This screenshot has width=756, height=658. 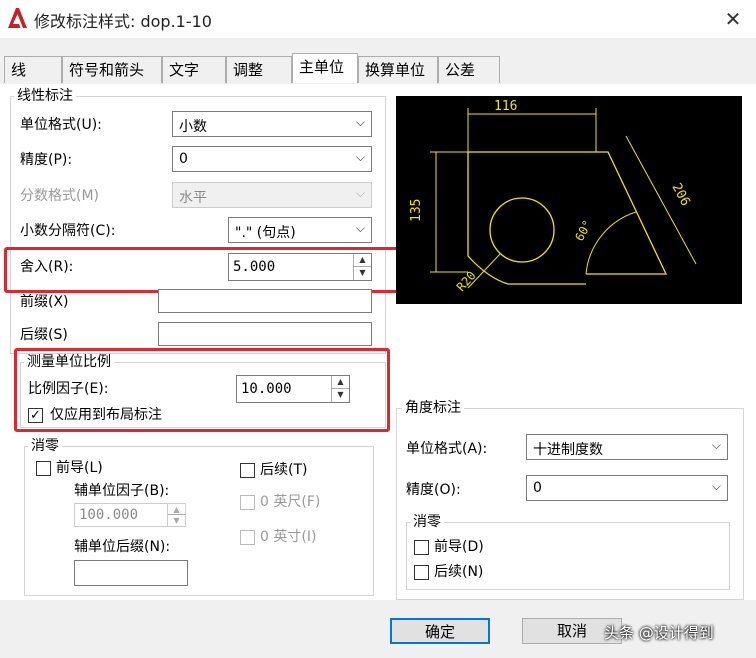 I want to click on sub-unit-suffix-label: 辅单位后缀(N):, so click(x=122, y=547).